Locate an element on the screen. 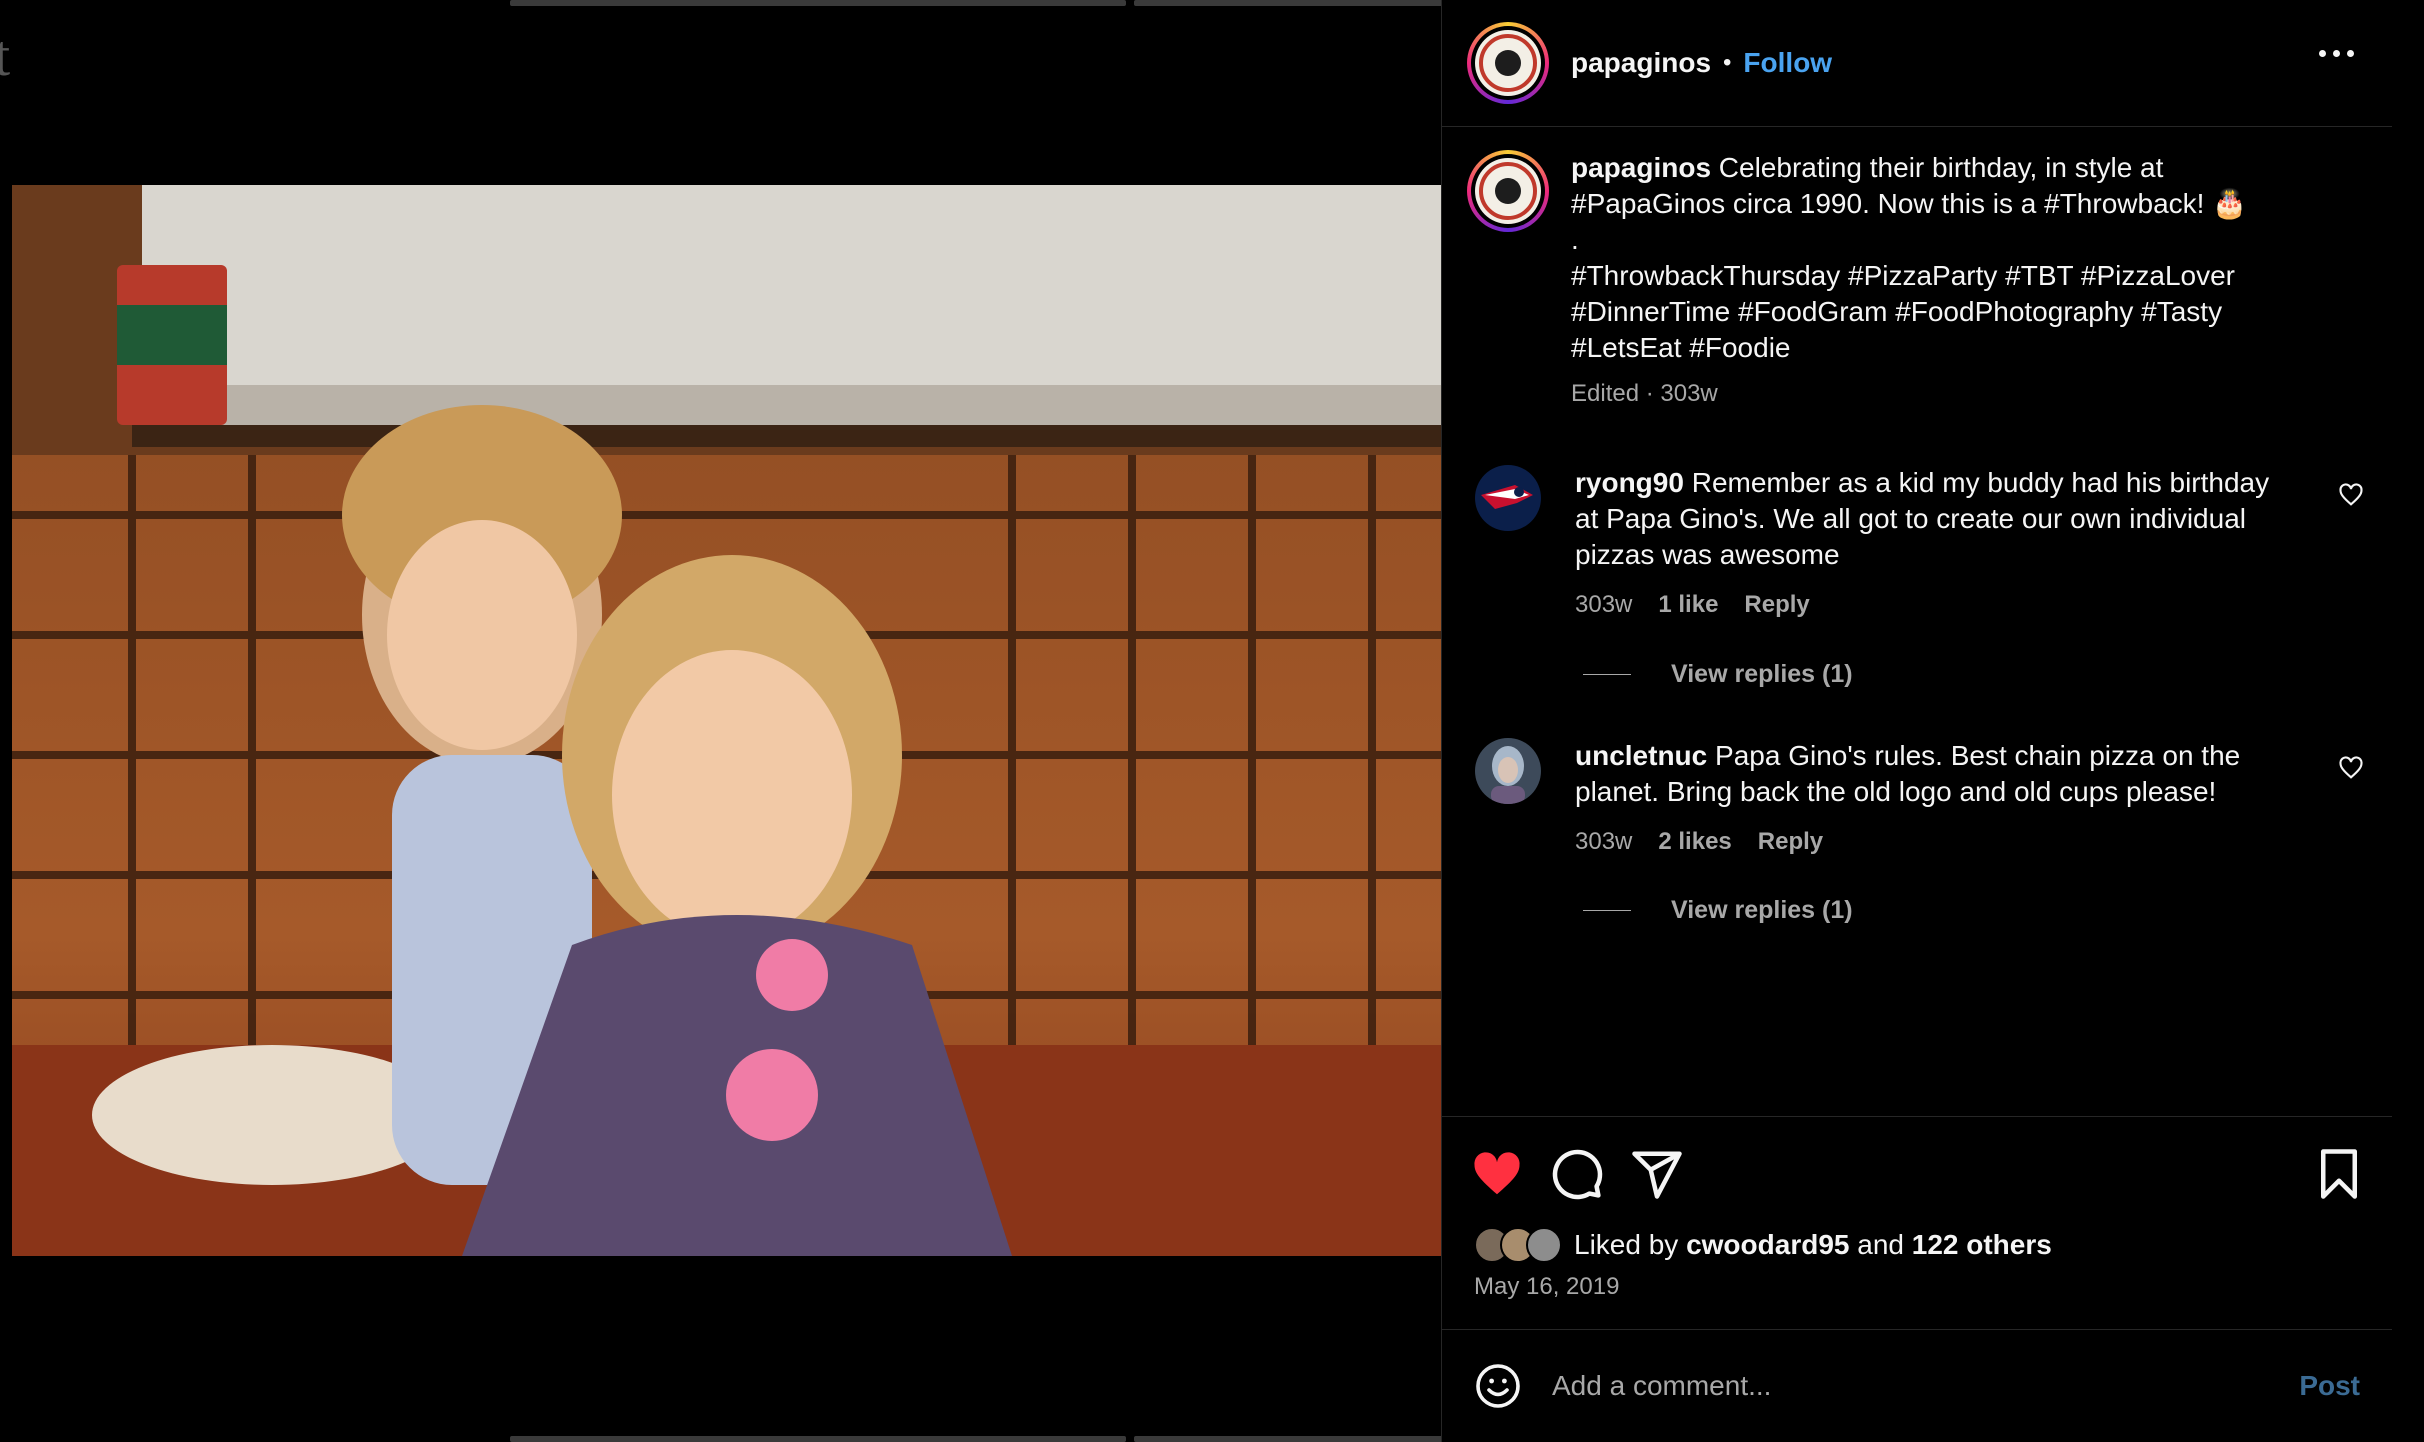 This screenshot has height=1442, width=2424. post-date: May 16, 2019 is located at coordinates (1546, 1287).